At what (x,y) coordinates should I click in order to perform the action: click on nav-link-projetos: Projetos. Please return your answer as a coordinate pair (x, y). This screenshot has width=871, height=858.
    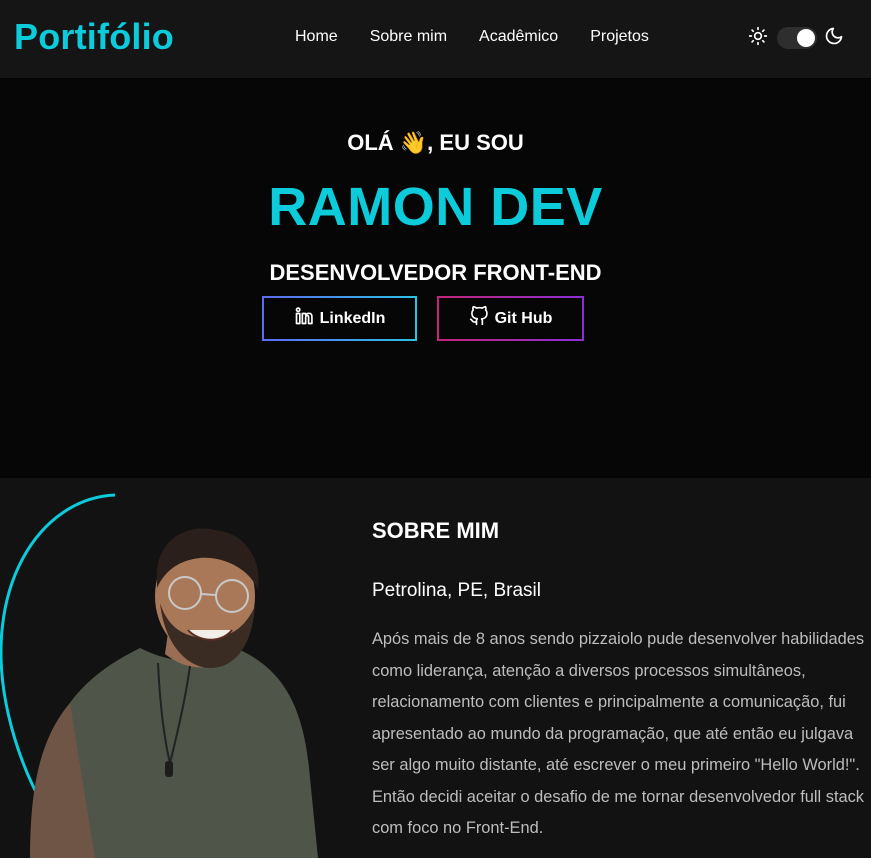
    Looking at the image, I should click on (619, 37).